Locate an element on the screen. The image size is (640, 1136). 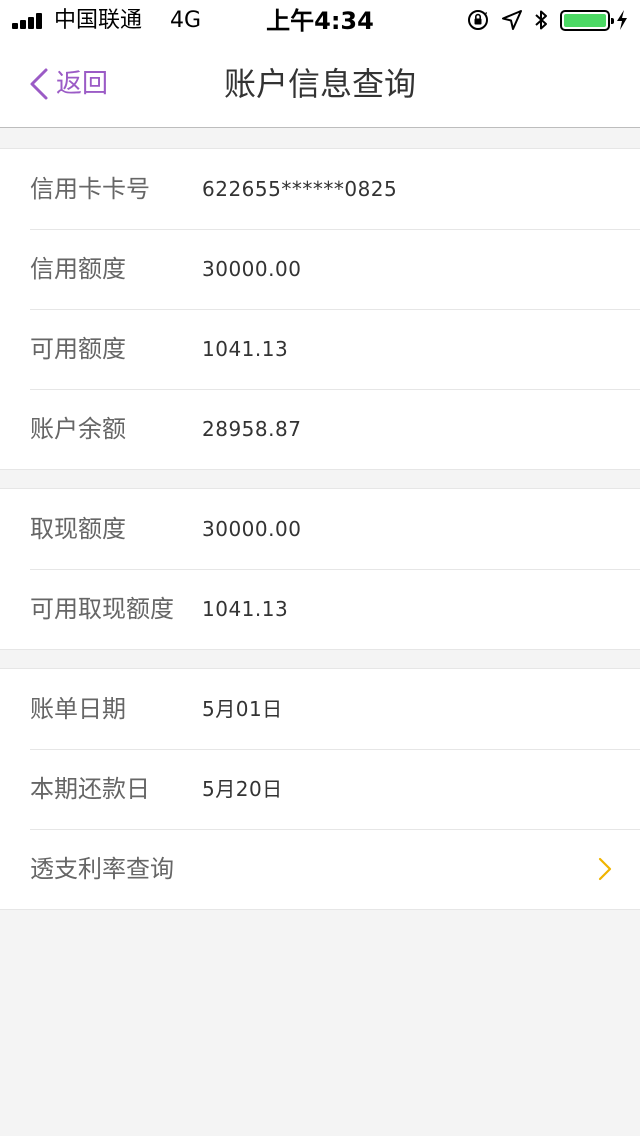
battery-icon is located at coordinates (587, 20).